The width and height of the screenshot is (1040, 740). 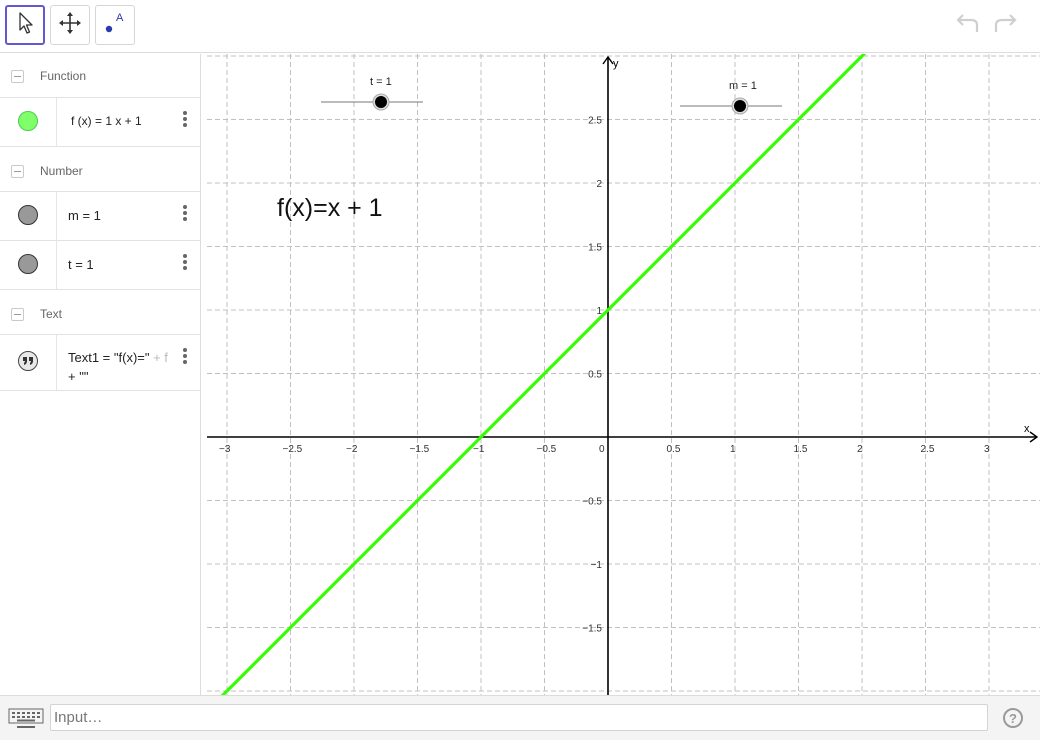 I want to click on redo-icon, so click(x=1005, y=26).